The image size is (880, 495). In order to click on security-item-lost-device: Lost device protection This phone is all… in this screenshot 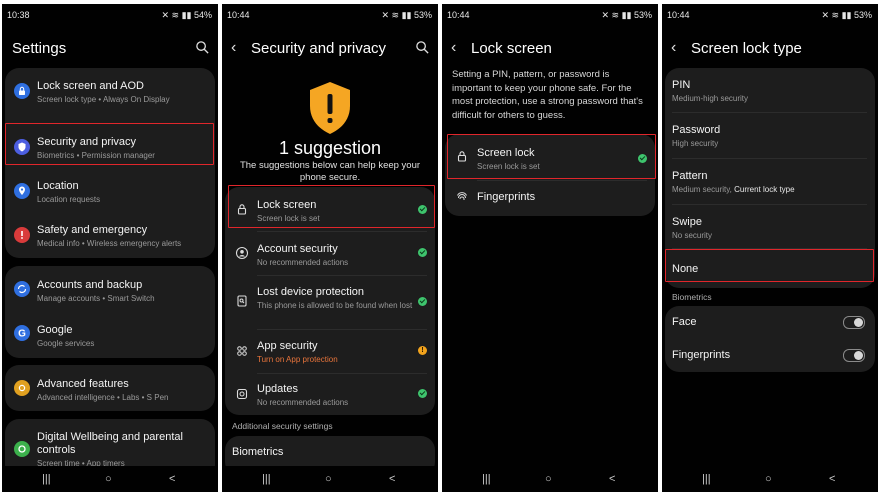, I will do `click(330, 302)`.